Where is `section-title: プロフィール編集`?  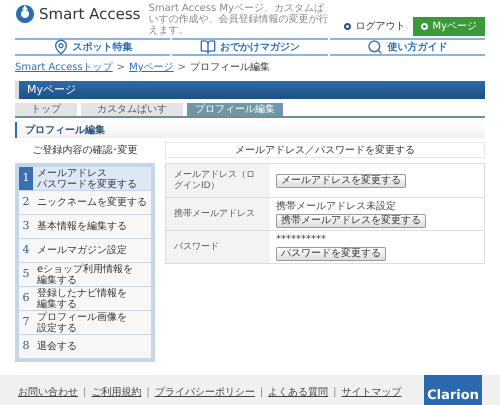
section-title: プロフィール編集 is located at coordinates (65, 130).